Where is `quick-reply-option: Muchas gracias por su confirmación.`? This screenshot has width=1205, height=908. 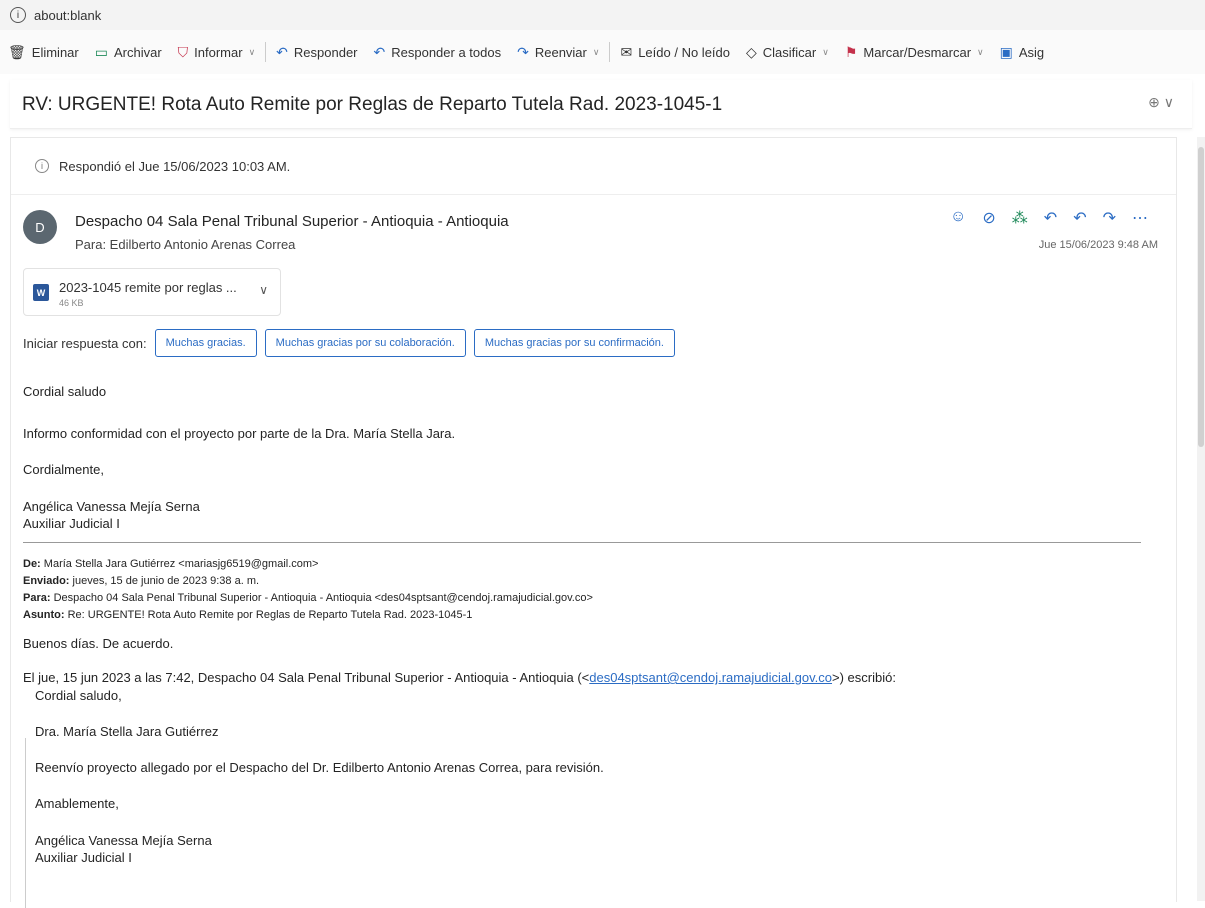 quick-reply-option: Muchas gracias por su confirmación. is located at coordinates (574, 343).